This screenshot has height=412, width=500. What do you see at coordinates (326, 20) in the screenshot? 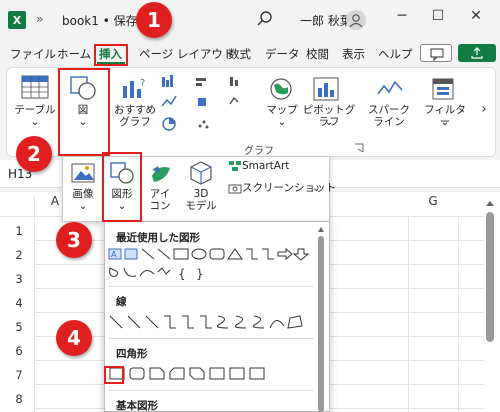
I see `user-name: 一郎 秋葉` at bounding box center [326, 20].